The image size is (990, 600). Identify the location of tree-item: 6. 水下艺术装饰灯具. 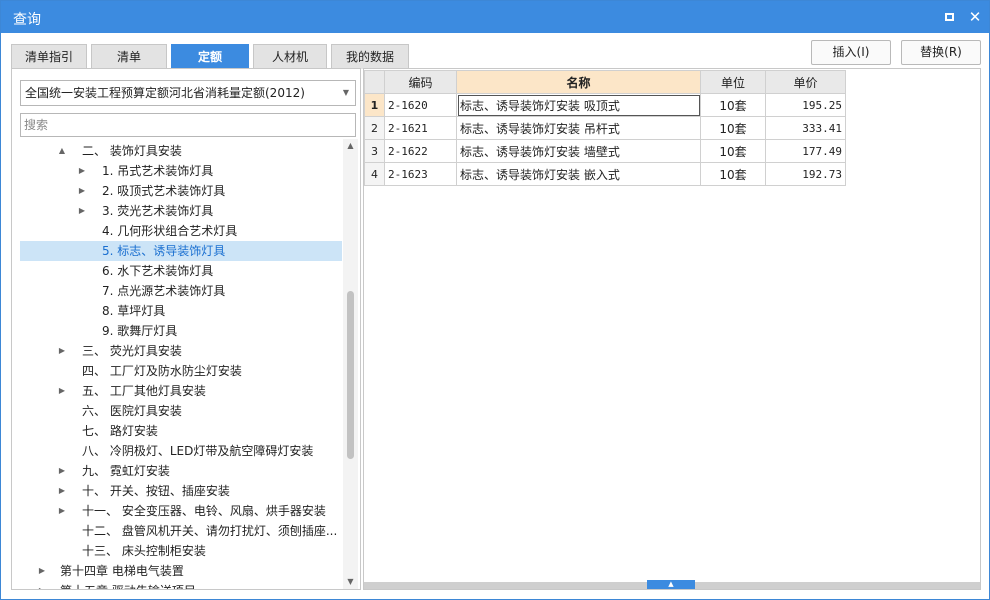
(181, 271).